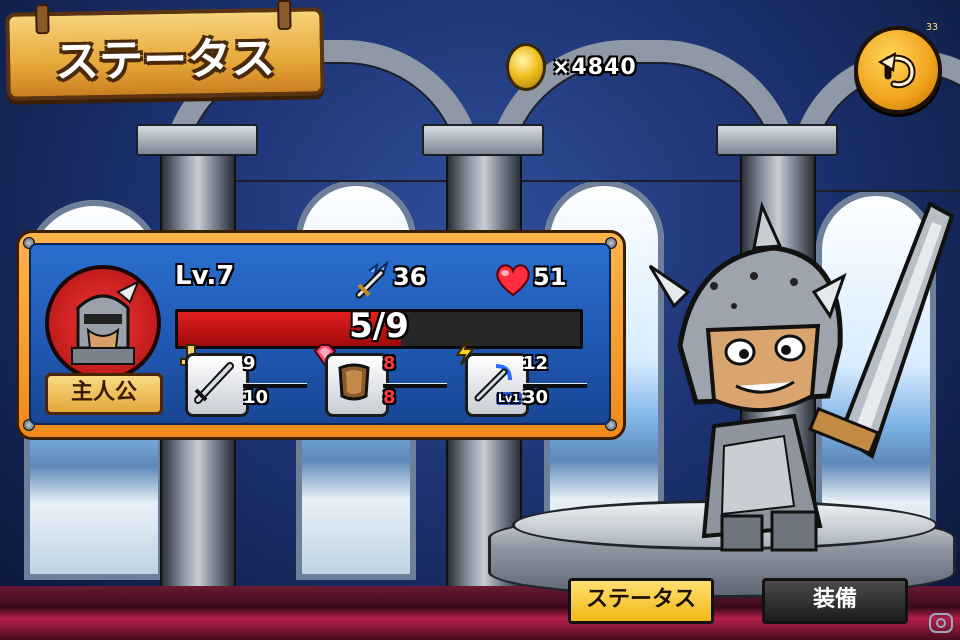 Image resolution: width=960 pixels, height=640 pixels. I want to click on equip-stat-magic: 12 30, so click(556, 384).